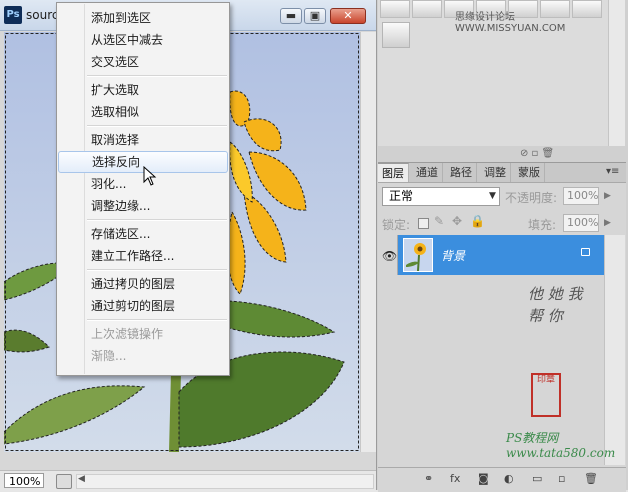  What do you see at coordinates (607, 223) in the screenshot?
I see `fill-slider-arrow-icon: ▶` at bounding box center [607, 223].